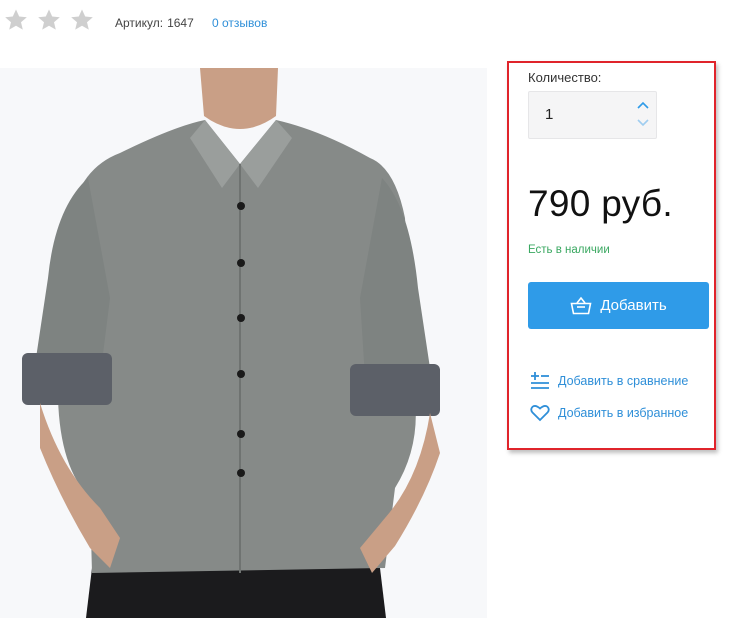  I want to click on stock-status: Есть в наличии, so click(569, 250).